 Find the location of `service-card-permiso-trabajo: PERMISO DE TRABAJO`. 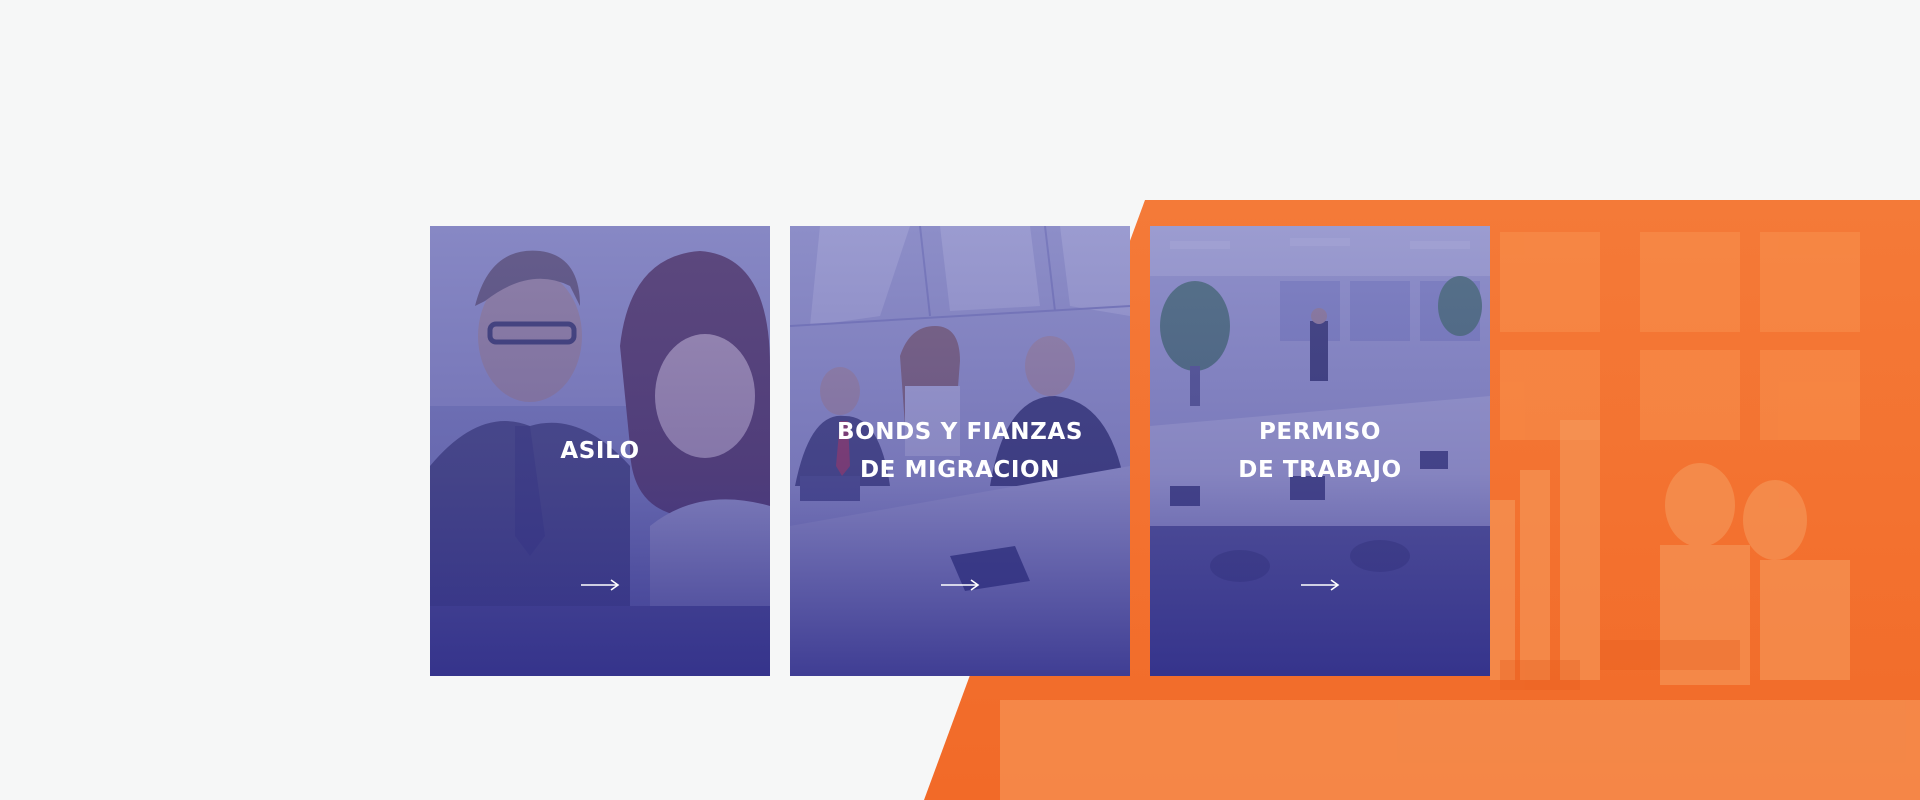

service-card-permiso-trabajo: PERMISO DE TRABAJO is located at coordinates (1320, 451).